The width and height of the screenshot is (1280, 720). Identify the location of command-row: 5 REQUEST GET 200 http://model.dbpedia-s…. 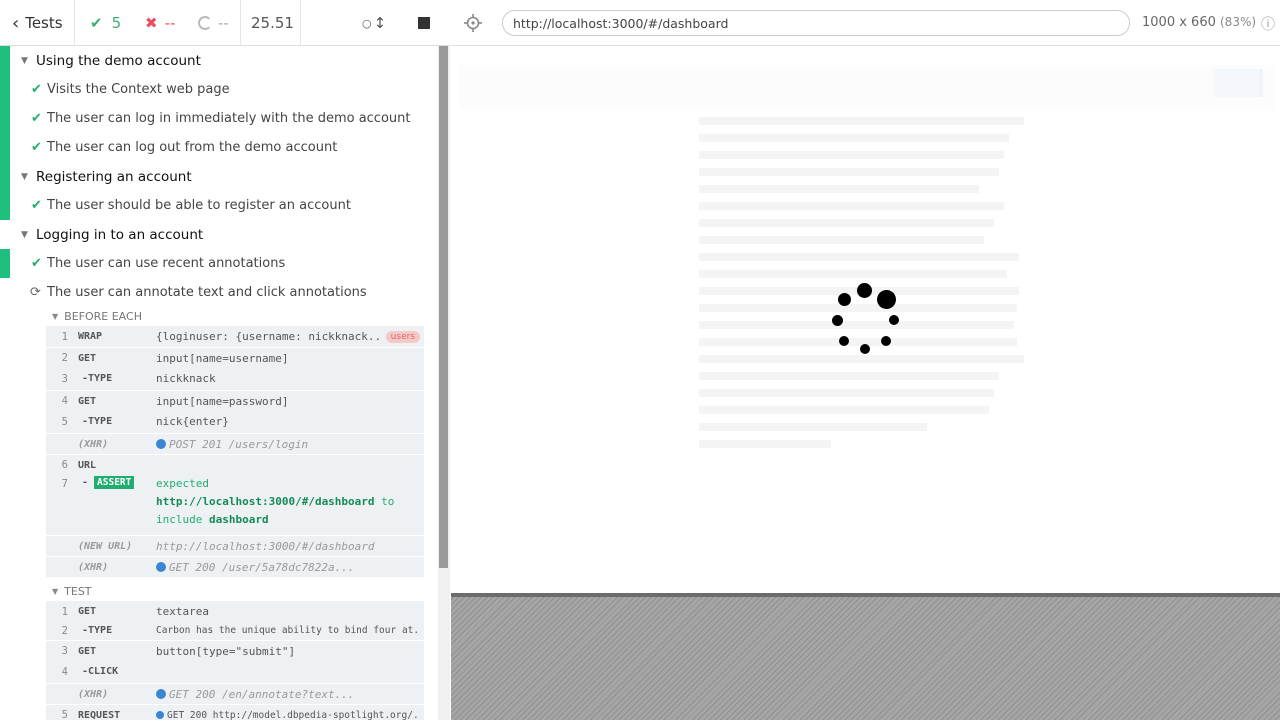
(235, 712).